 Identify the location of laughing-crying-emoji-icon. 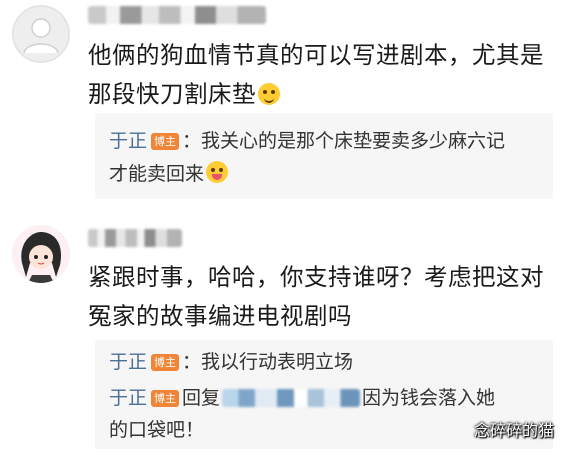
(269, 94).